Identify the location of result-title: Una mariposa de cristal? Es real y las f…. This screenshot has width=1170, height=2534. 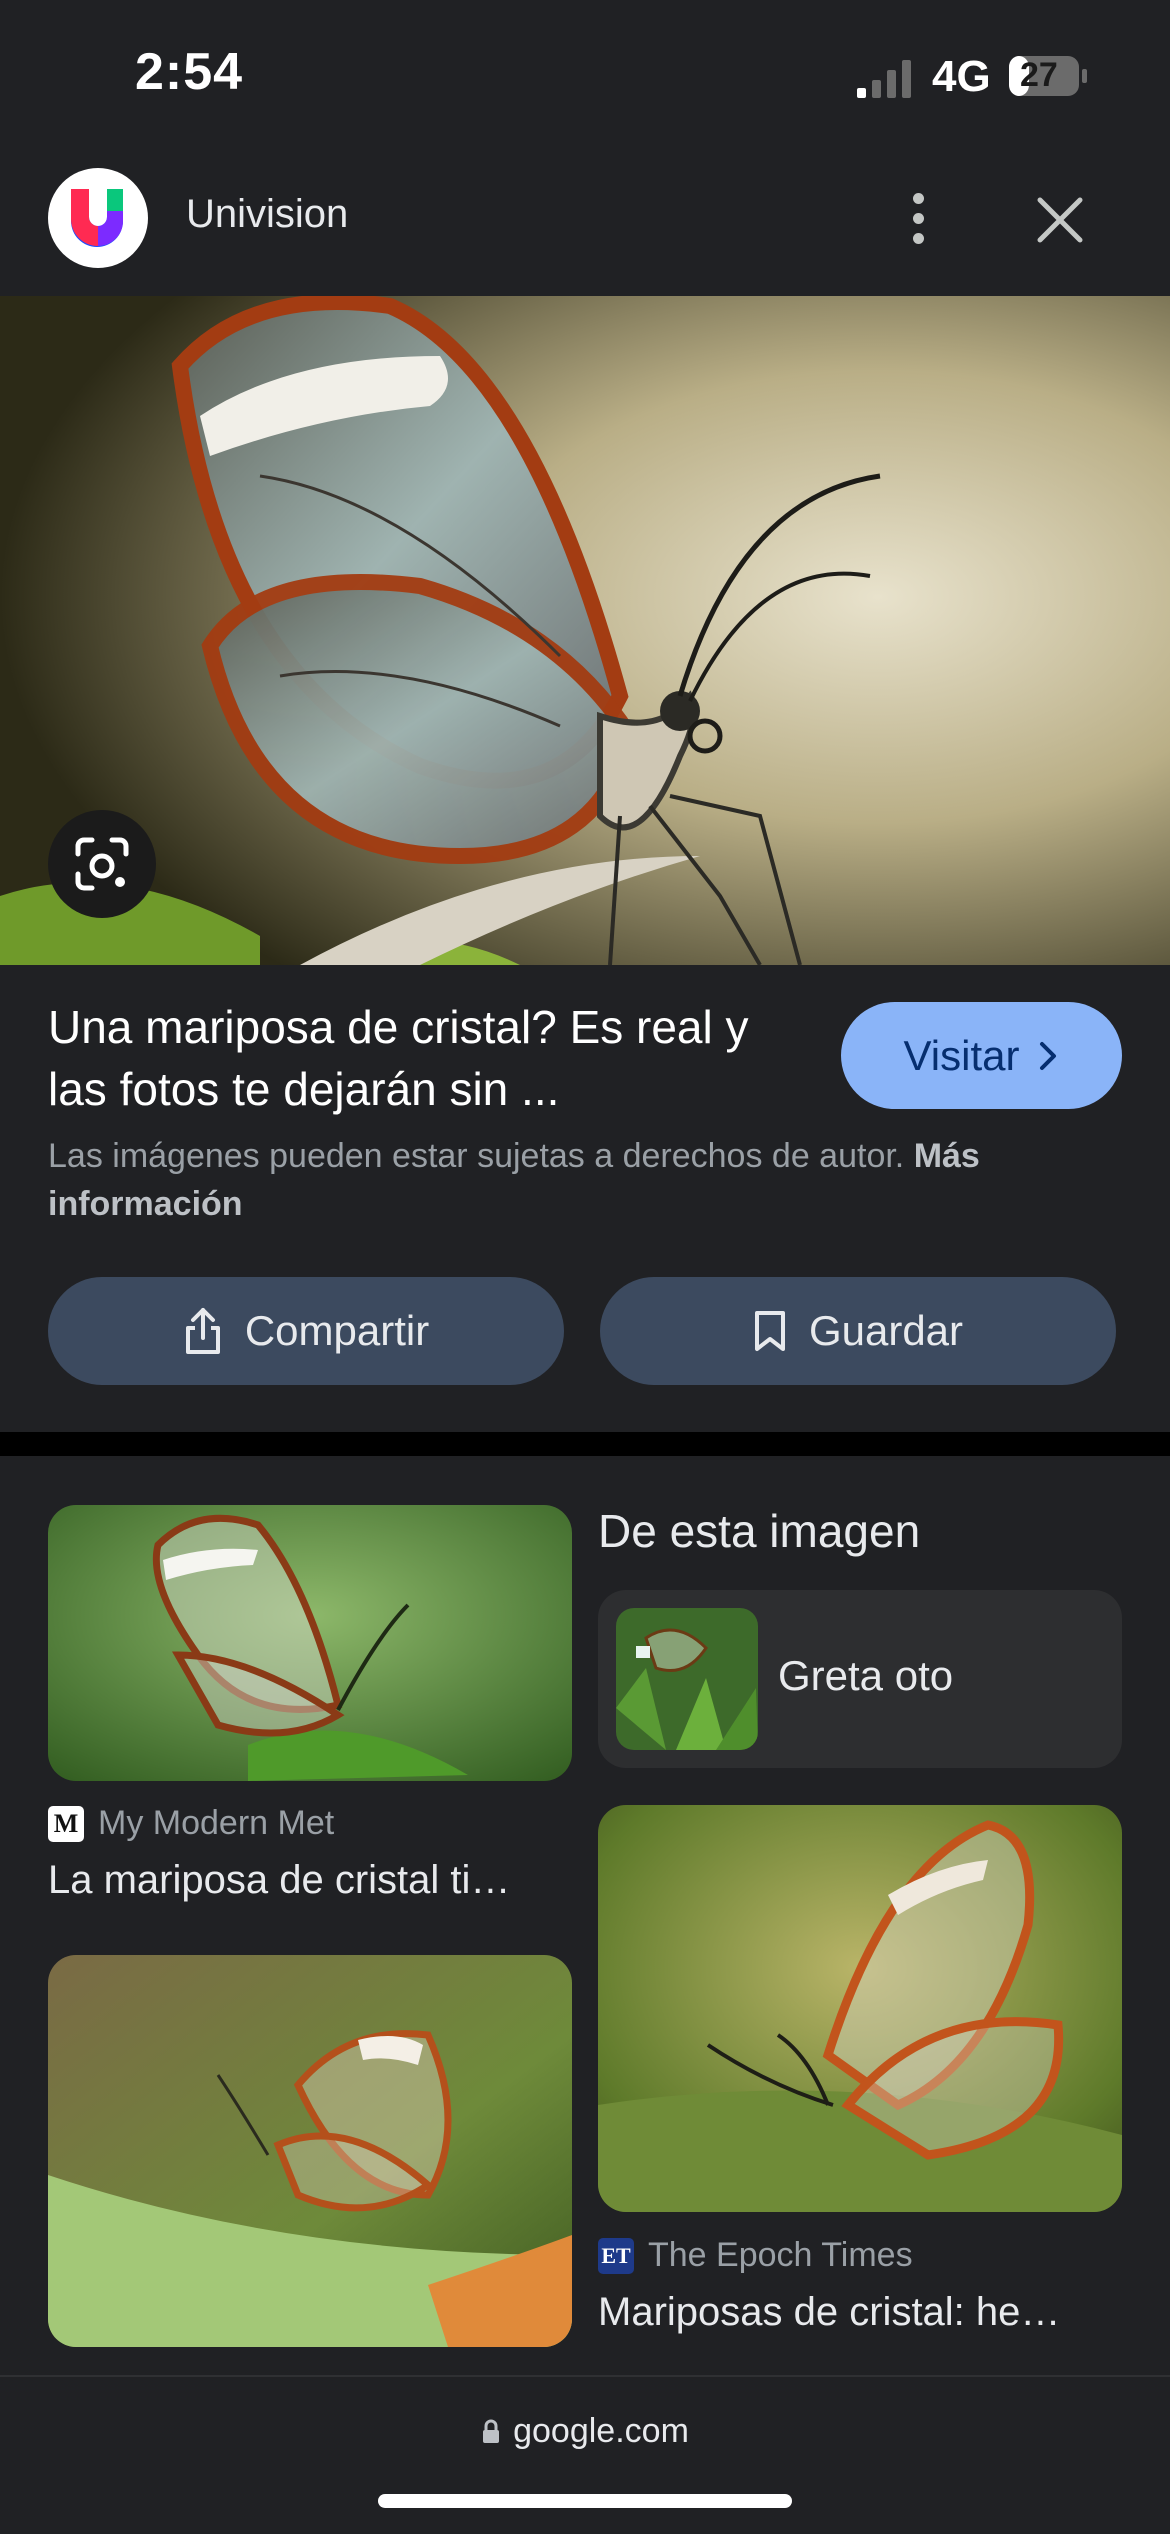
(428, 1058).